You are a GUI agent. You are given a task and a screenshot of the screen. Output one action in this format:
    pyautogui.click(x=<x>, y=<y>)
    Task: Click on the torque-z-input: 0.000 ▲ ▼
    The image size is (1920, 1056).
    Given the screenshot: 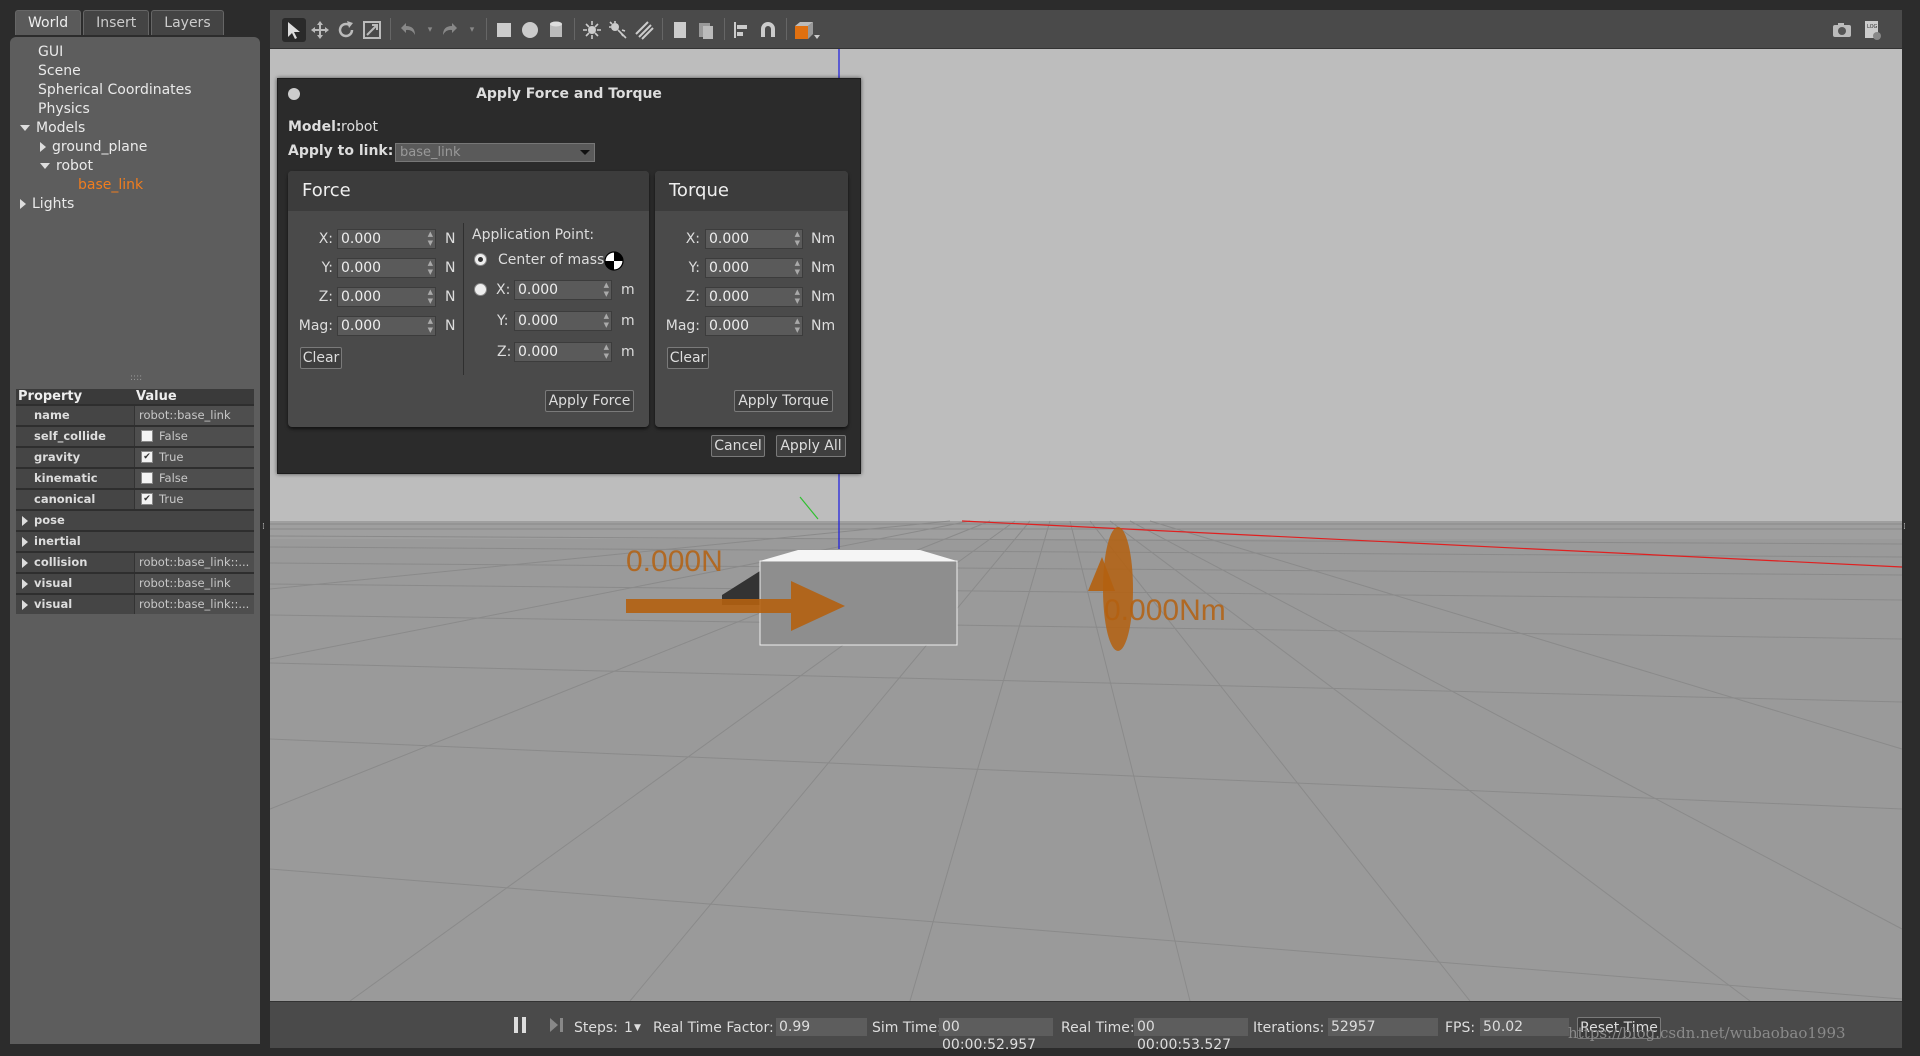 What is the action you would take?
    pyautogui.click(x=754, y=297)
    